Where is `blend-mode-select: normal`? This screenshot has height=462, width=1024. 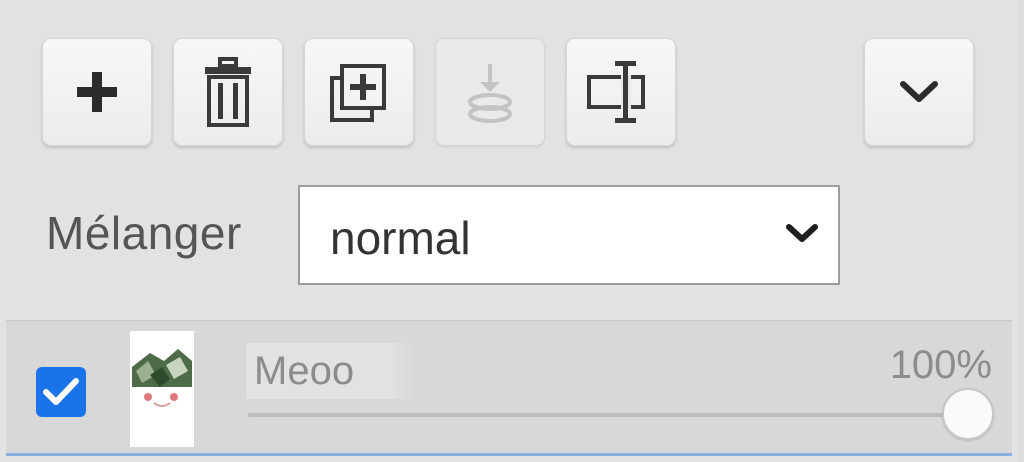 blend-mode-select: normal is located at coordinates (569, 235).